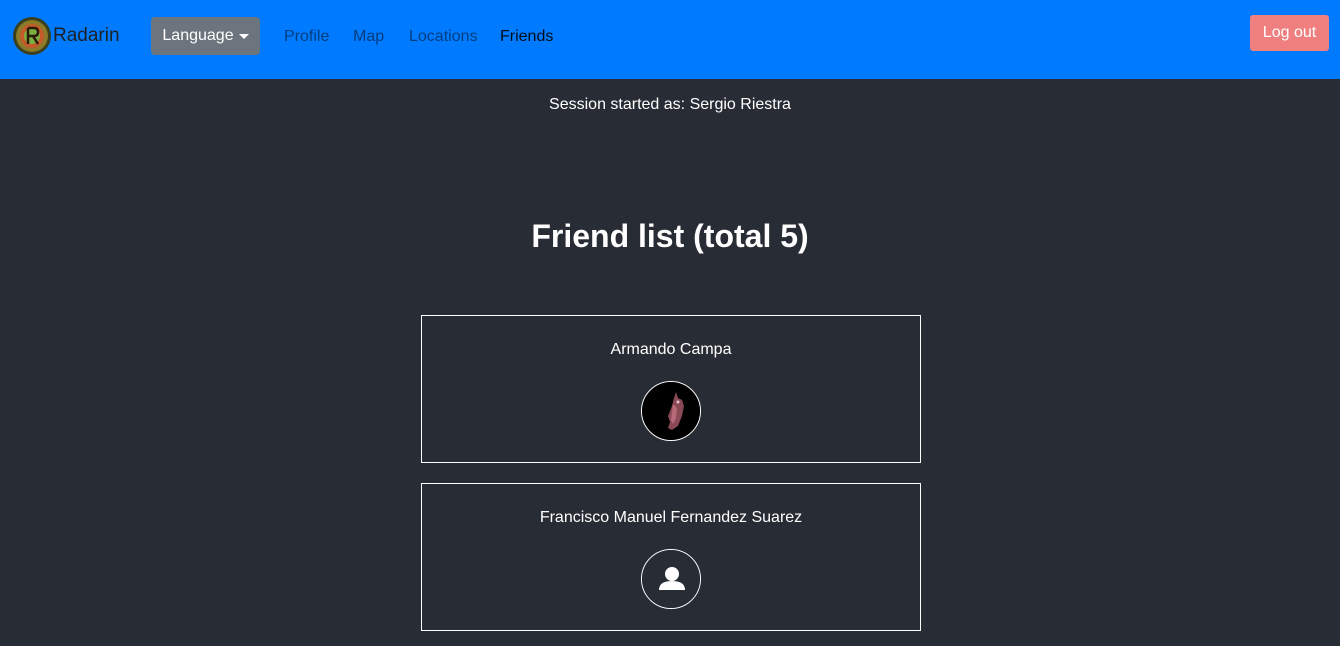 The image size is (1340, 646). I want to click on friend-card: Francisco Manuel Fernandez Suarez, so click(671, 557).